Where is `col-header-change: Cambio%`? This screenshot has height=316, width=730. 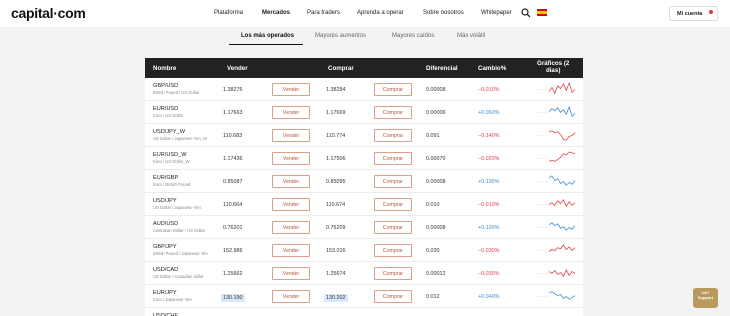
col-header-change: Cambio% is located at coordinates (492, 68).